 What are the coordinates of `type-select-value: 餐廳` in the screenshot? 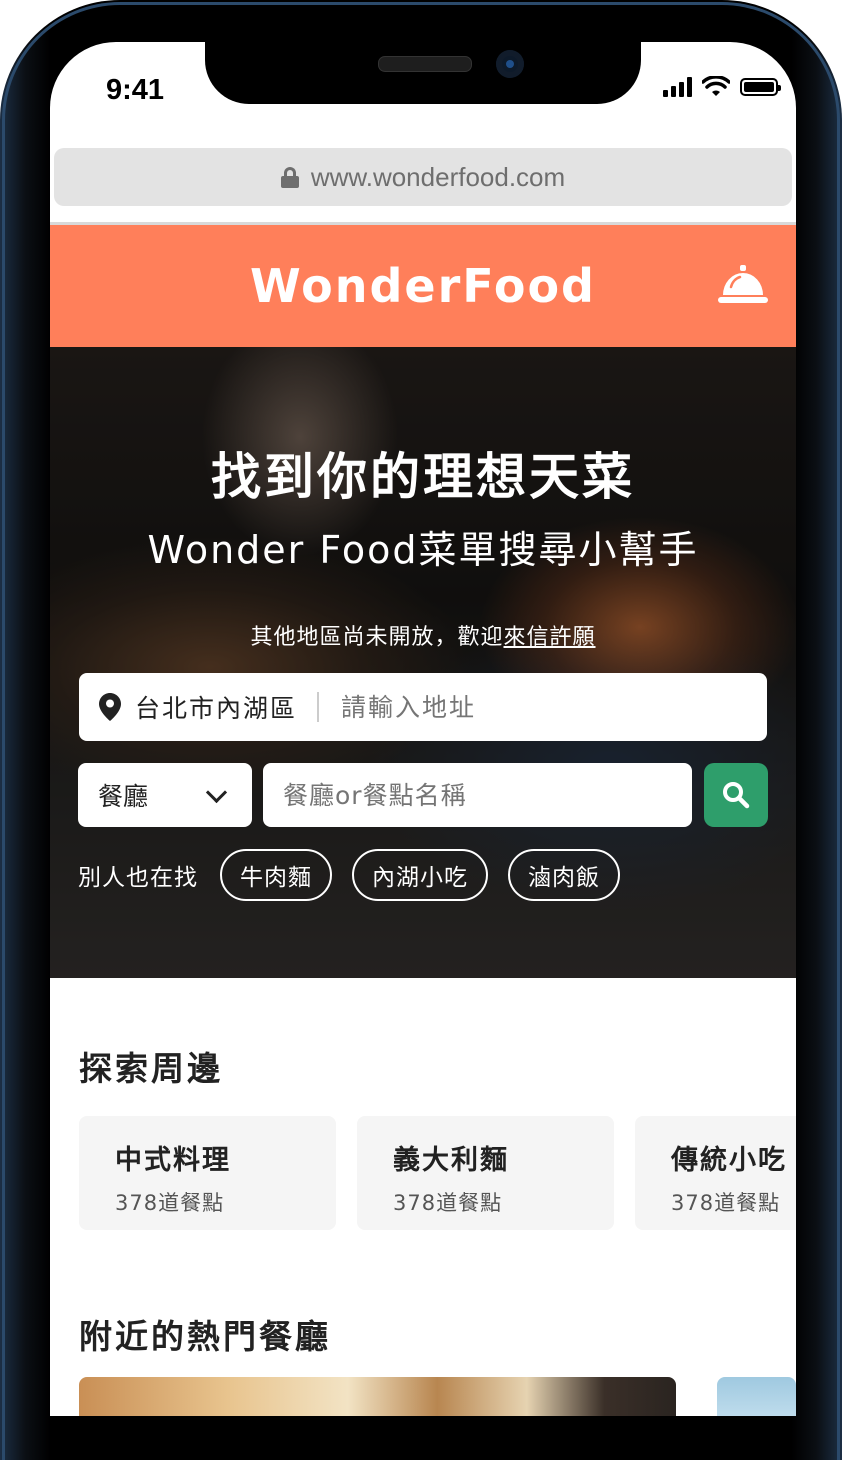 It's located at (123, 796).